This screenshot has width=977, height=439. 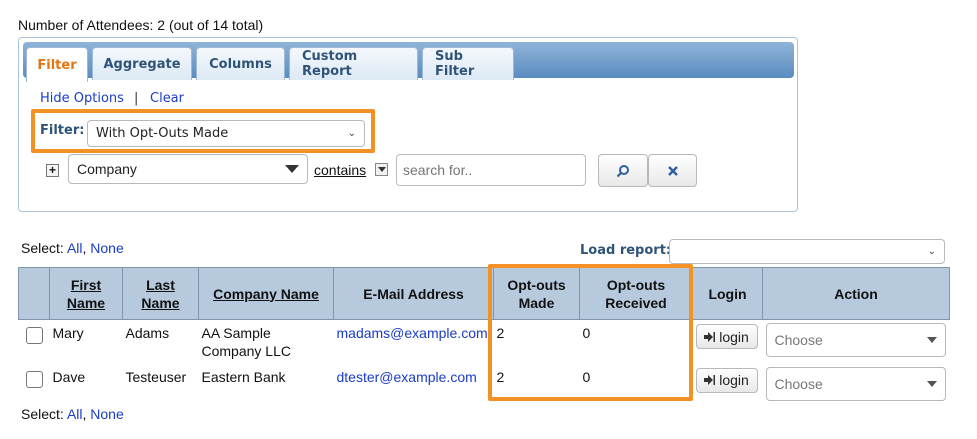 What do you see at coordinates (52, 170) in the screenshot?
I see `add-criteria-button: +` at bounding box center [52, 170].